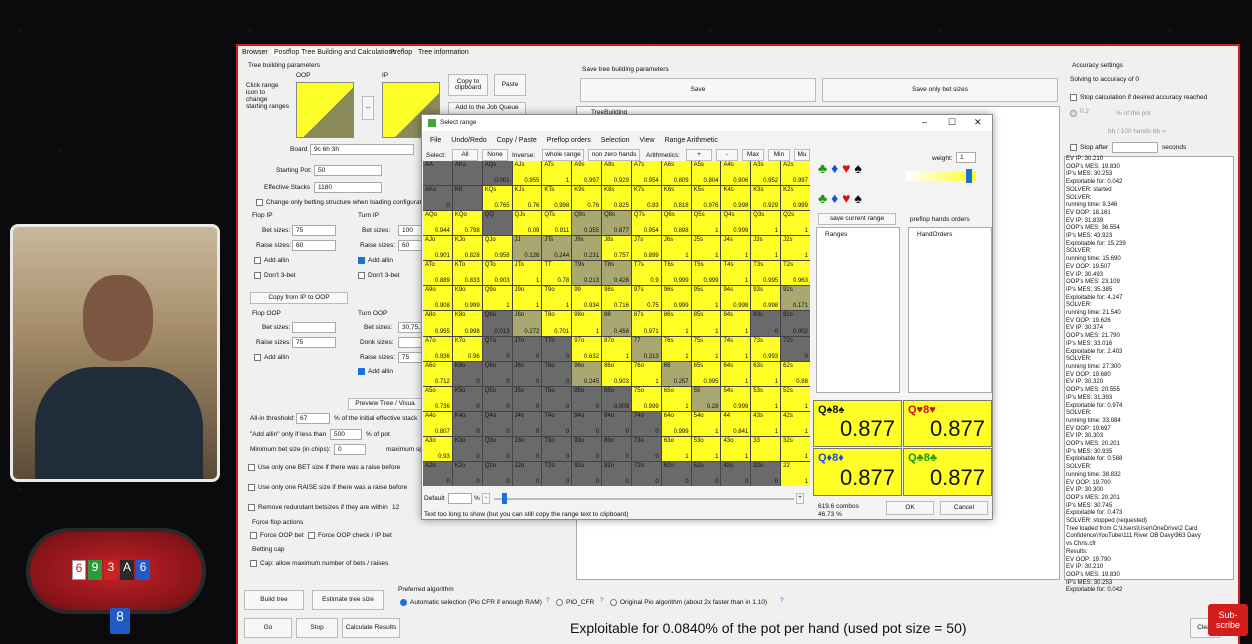 The image size is (1252, 644). What do you see at coordinates (467, 323) in the screenshot?
I see `hand-cell: K8o 0.998` at bounding box center [467, 323].